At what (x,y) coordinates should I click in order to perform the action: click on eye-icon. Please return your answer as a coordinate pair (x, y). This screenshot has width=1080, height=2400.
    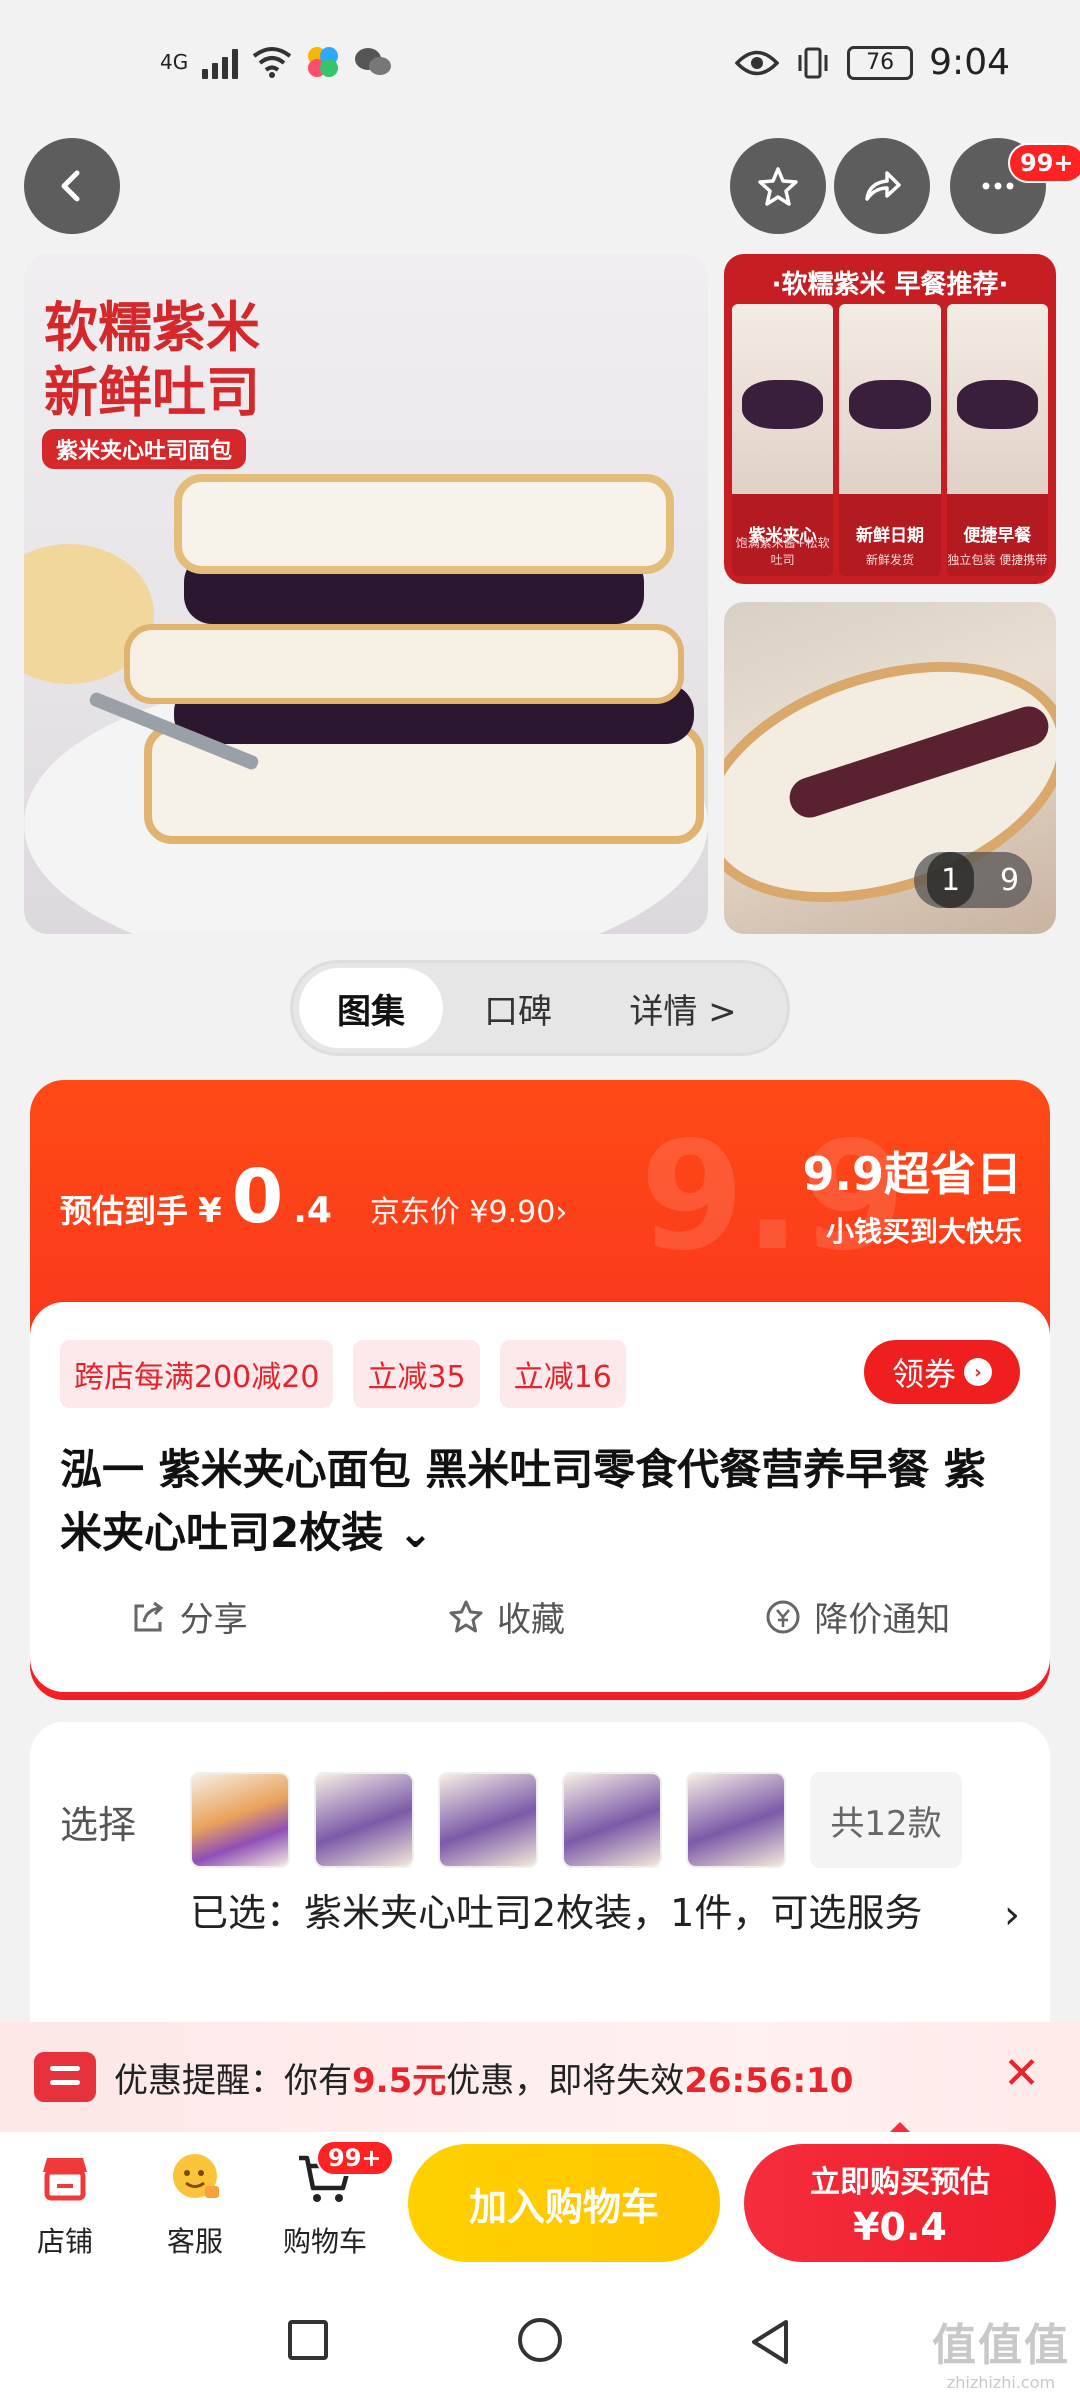
    Looking at the image, I should click on (757, 62).